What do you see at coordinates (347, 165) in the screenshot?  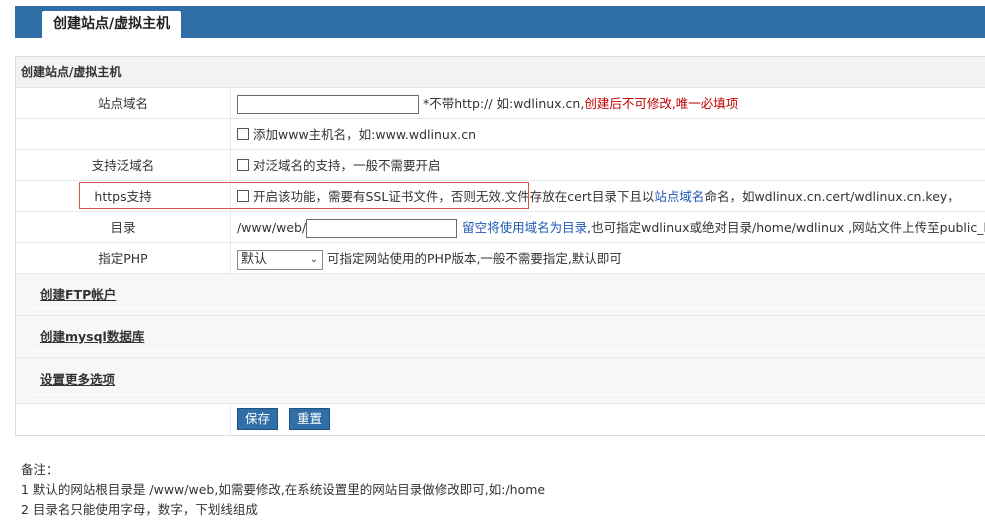 I see `wildcard-option-label: 对泛域名的支持，一般不需要开启` at bounding box center [347, 165].